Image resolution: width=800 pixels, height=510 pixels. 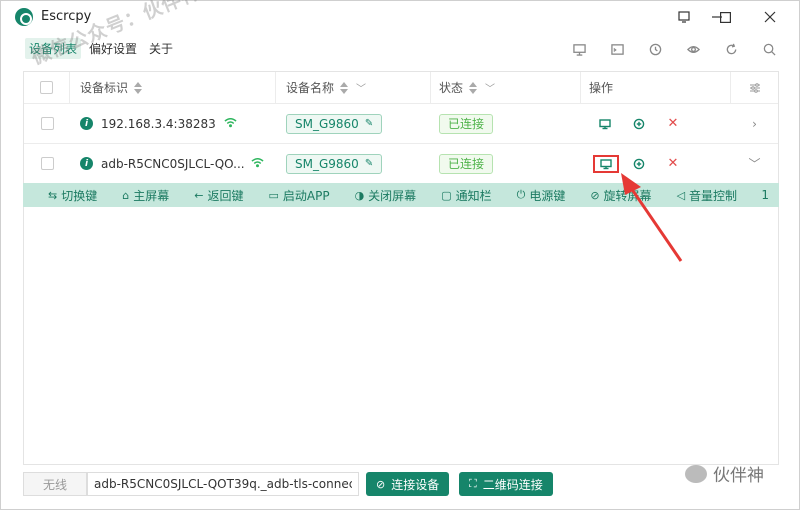 What do you see at coordinates (72, 195) in the screenshot?
I see `switch-key-button: ⇆ 切换键` at bounding box center [72, 195].